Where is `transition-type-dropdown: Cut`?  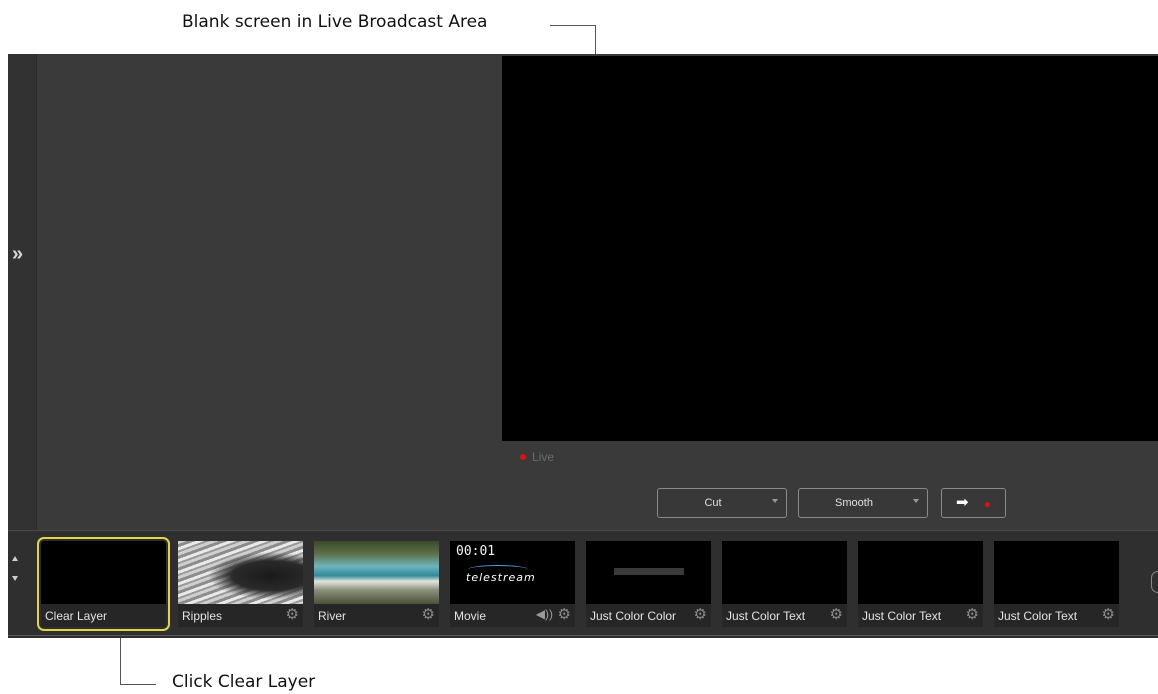
transition-type-dropdown: Cut is located at coordinates (722, 503).